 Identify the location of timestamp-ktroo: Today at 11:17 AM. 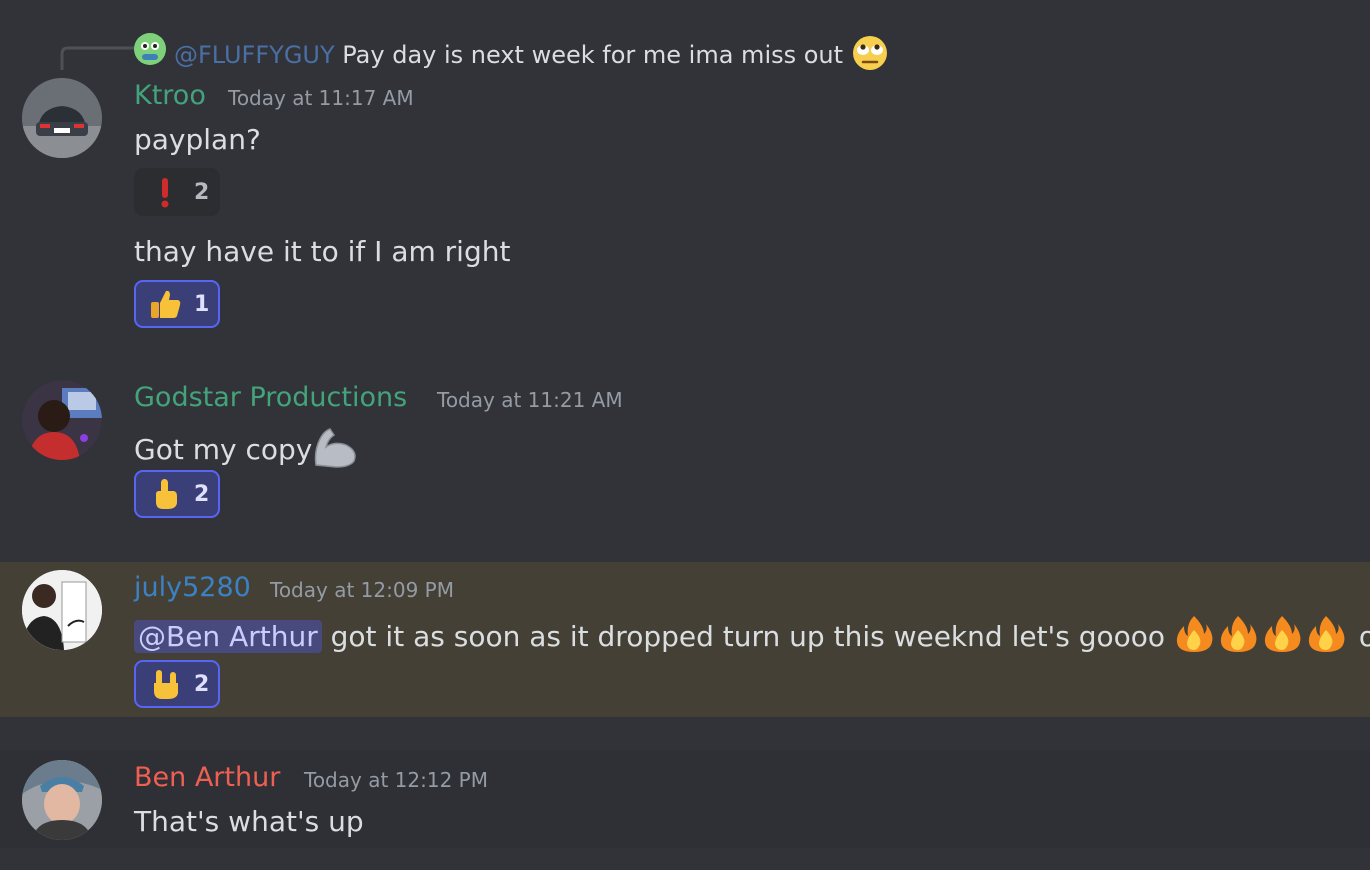
(321, 98).